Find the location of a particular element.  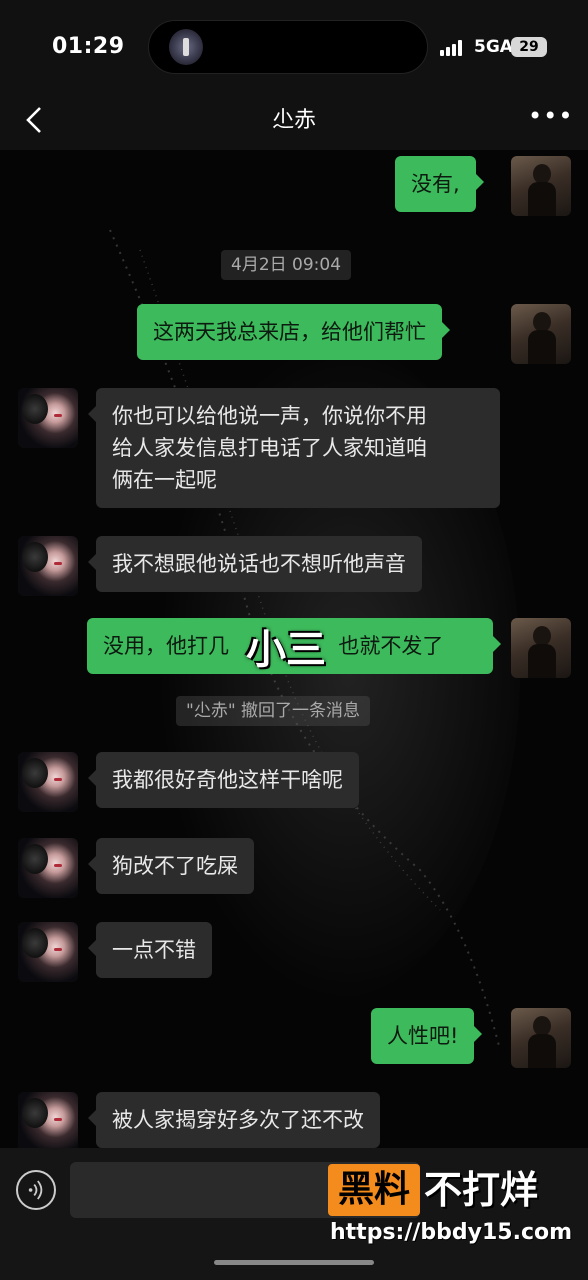

message-line: 你也可以给他说一声，你说你不用 is located at coordinates (269, 416).